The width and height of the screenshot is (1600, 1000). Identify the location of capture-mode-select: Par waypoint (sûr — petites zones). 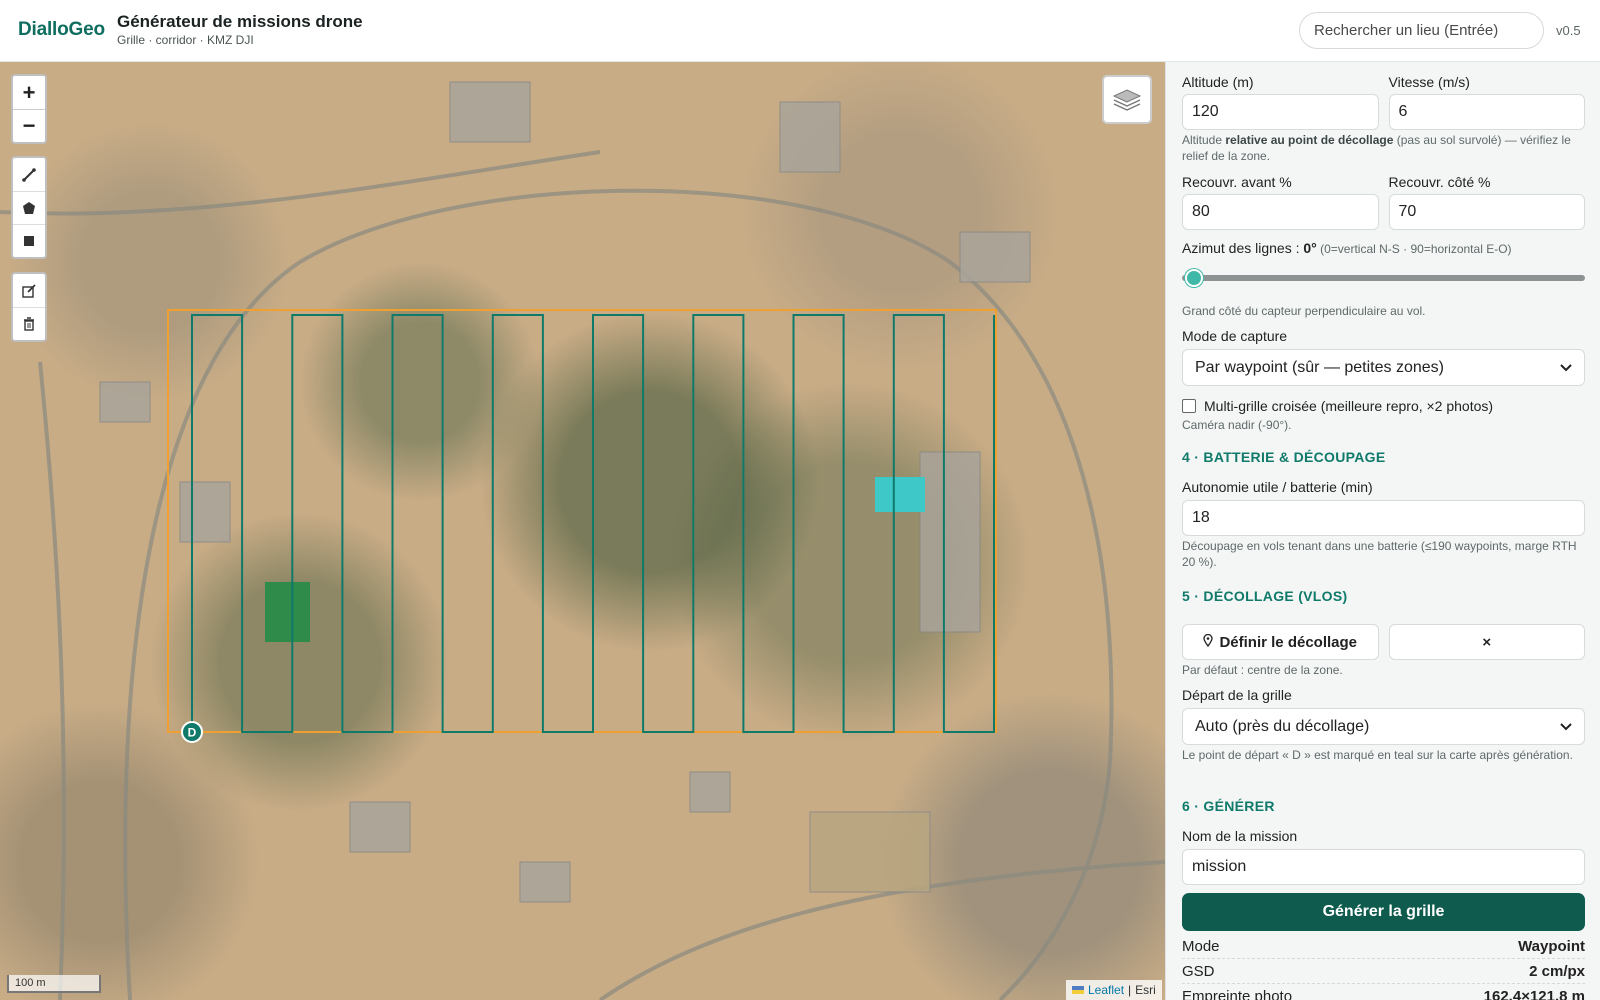
(1383, 367).